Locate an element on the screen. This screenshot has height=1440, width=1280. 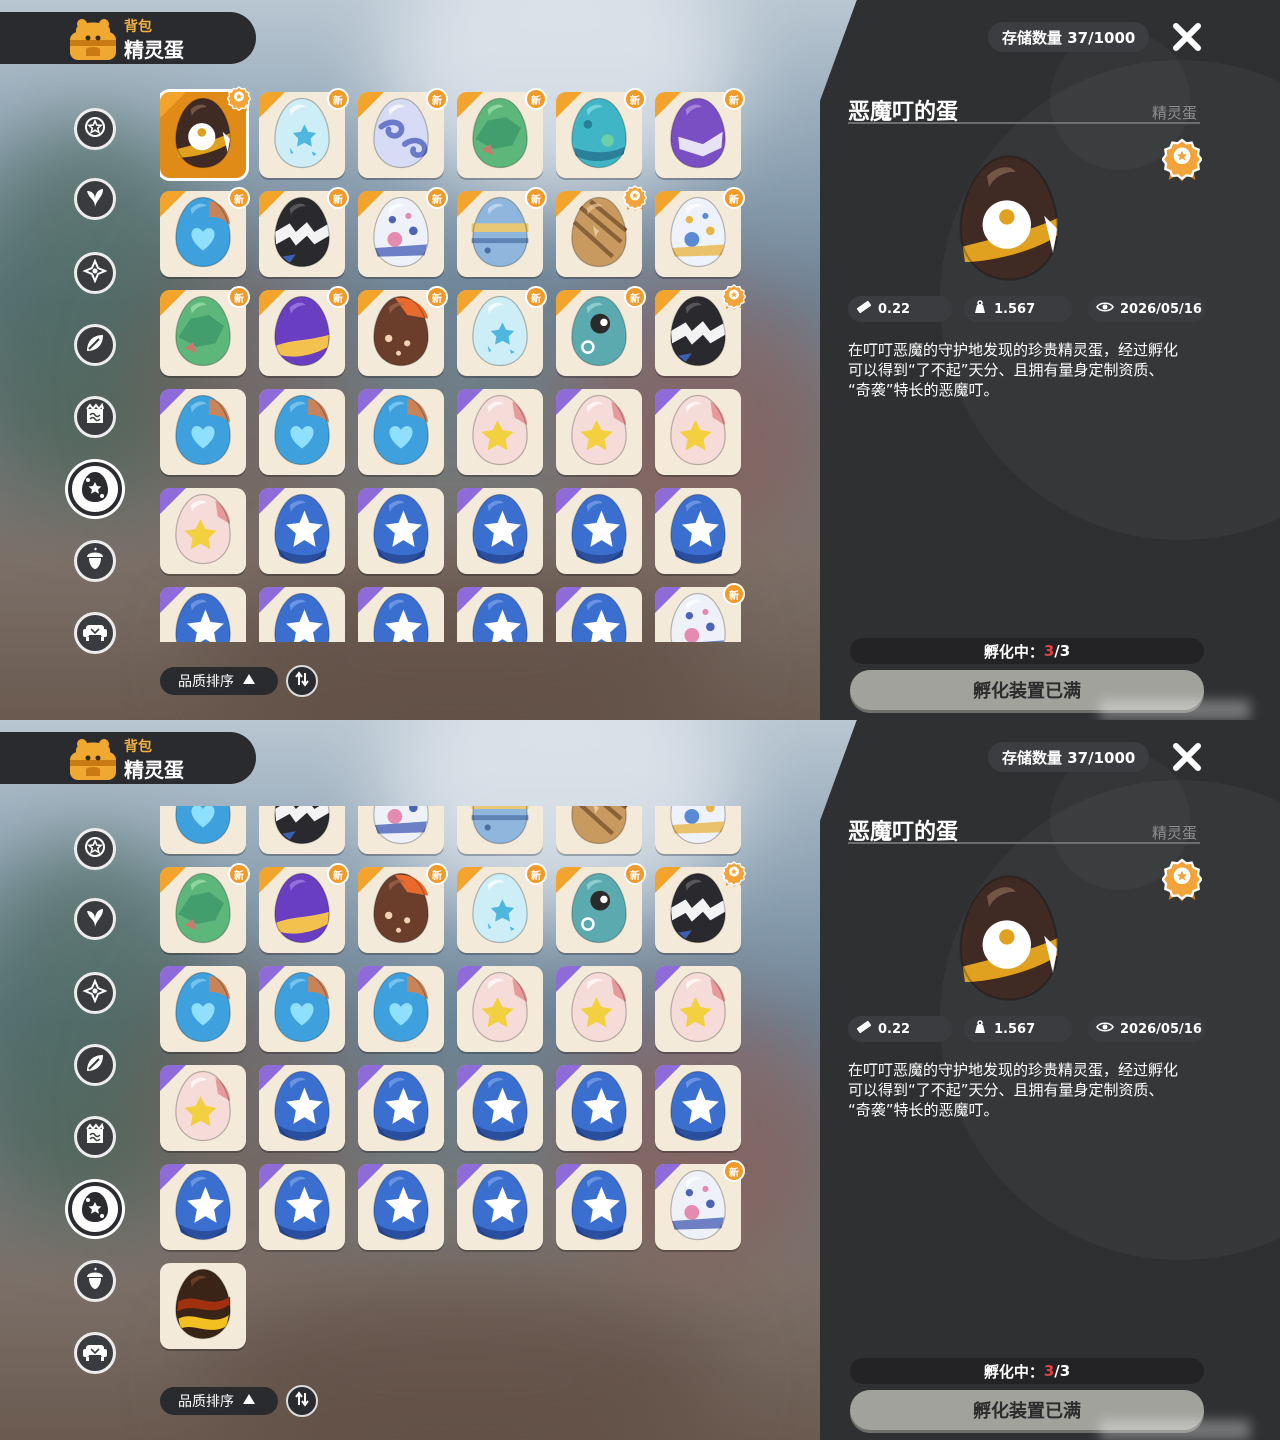
egg-dotblue-icon is located at coordinates (401, 234).